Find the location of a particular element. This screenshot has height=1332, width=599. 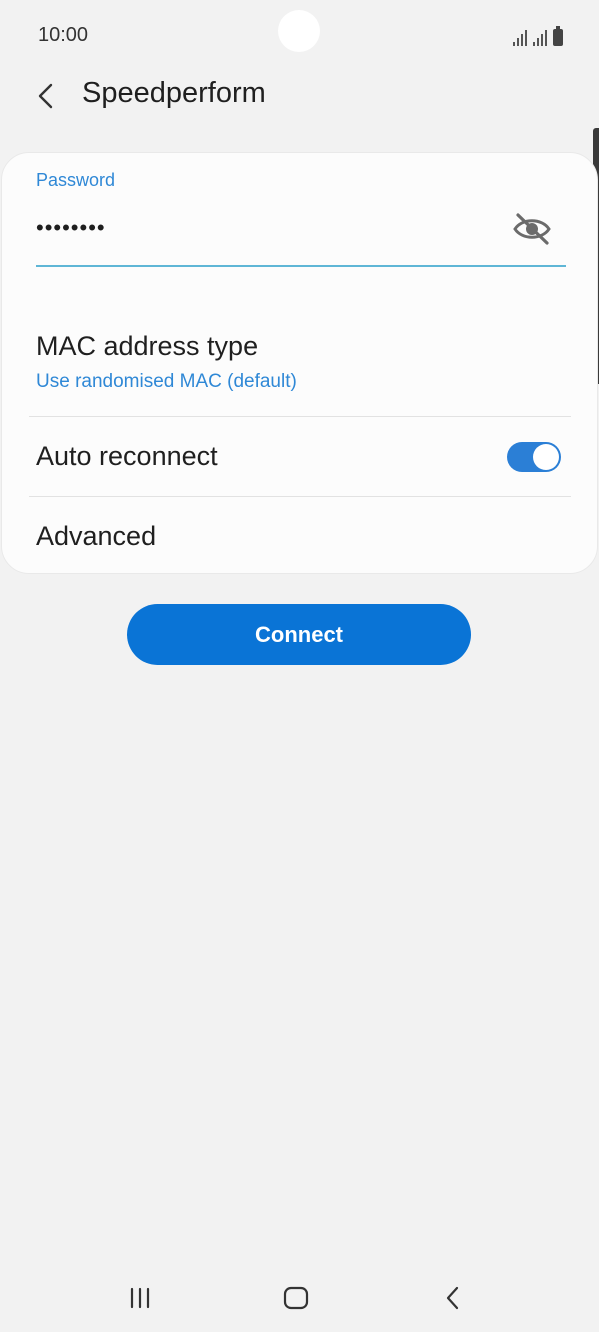

auto-reconnect-item: Auto reconnect is located at coordinates (300, 456).